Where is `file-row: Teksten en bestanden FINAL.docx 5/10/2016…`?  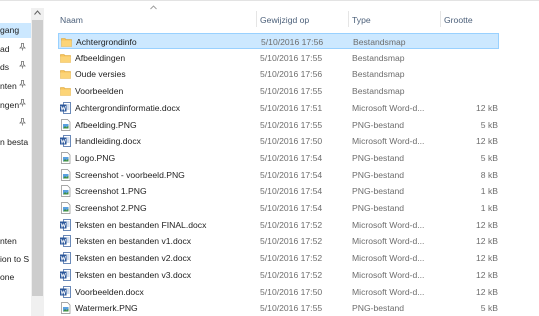
file-row: Teksten en bestanden FINAL.docx 5/10/2016… is located at coordinates (278, 225).